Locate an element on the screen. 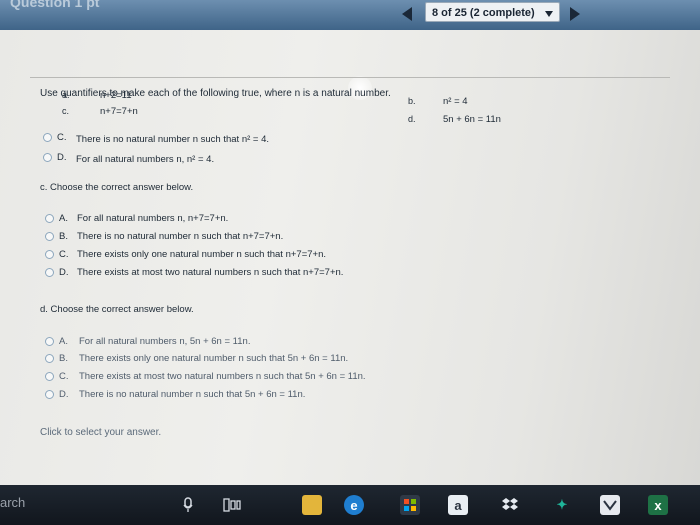 Image resolution: width=700 pixels, height=525 pixels. option-c-c-radio is located at coordinates (49, 254).